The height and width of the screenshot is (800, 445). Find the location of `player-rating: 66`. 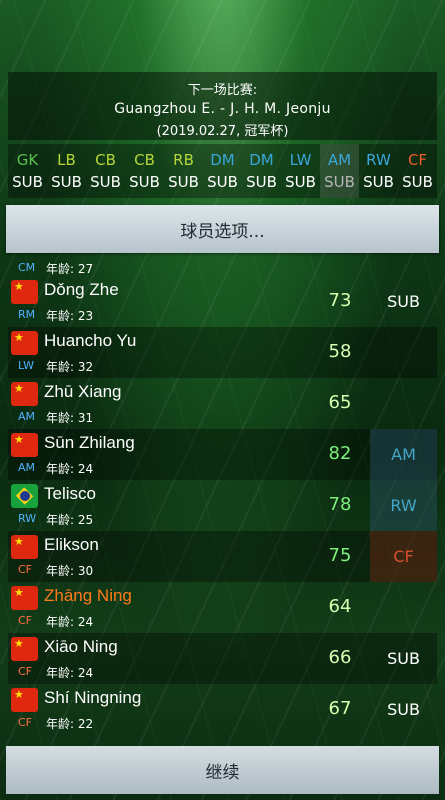

player-rating: 66 is located at coordinates (340, 657).